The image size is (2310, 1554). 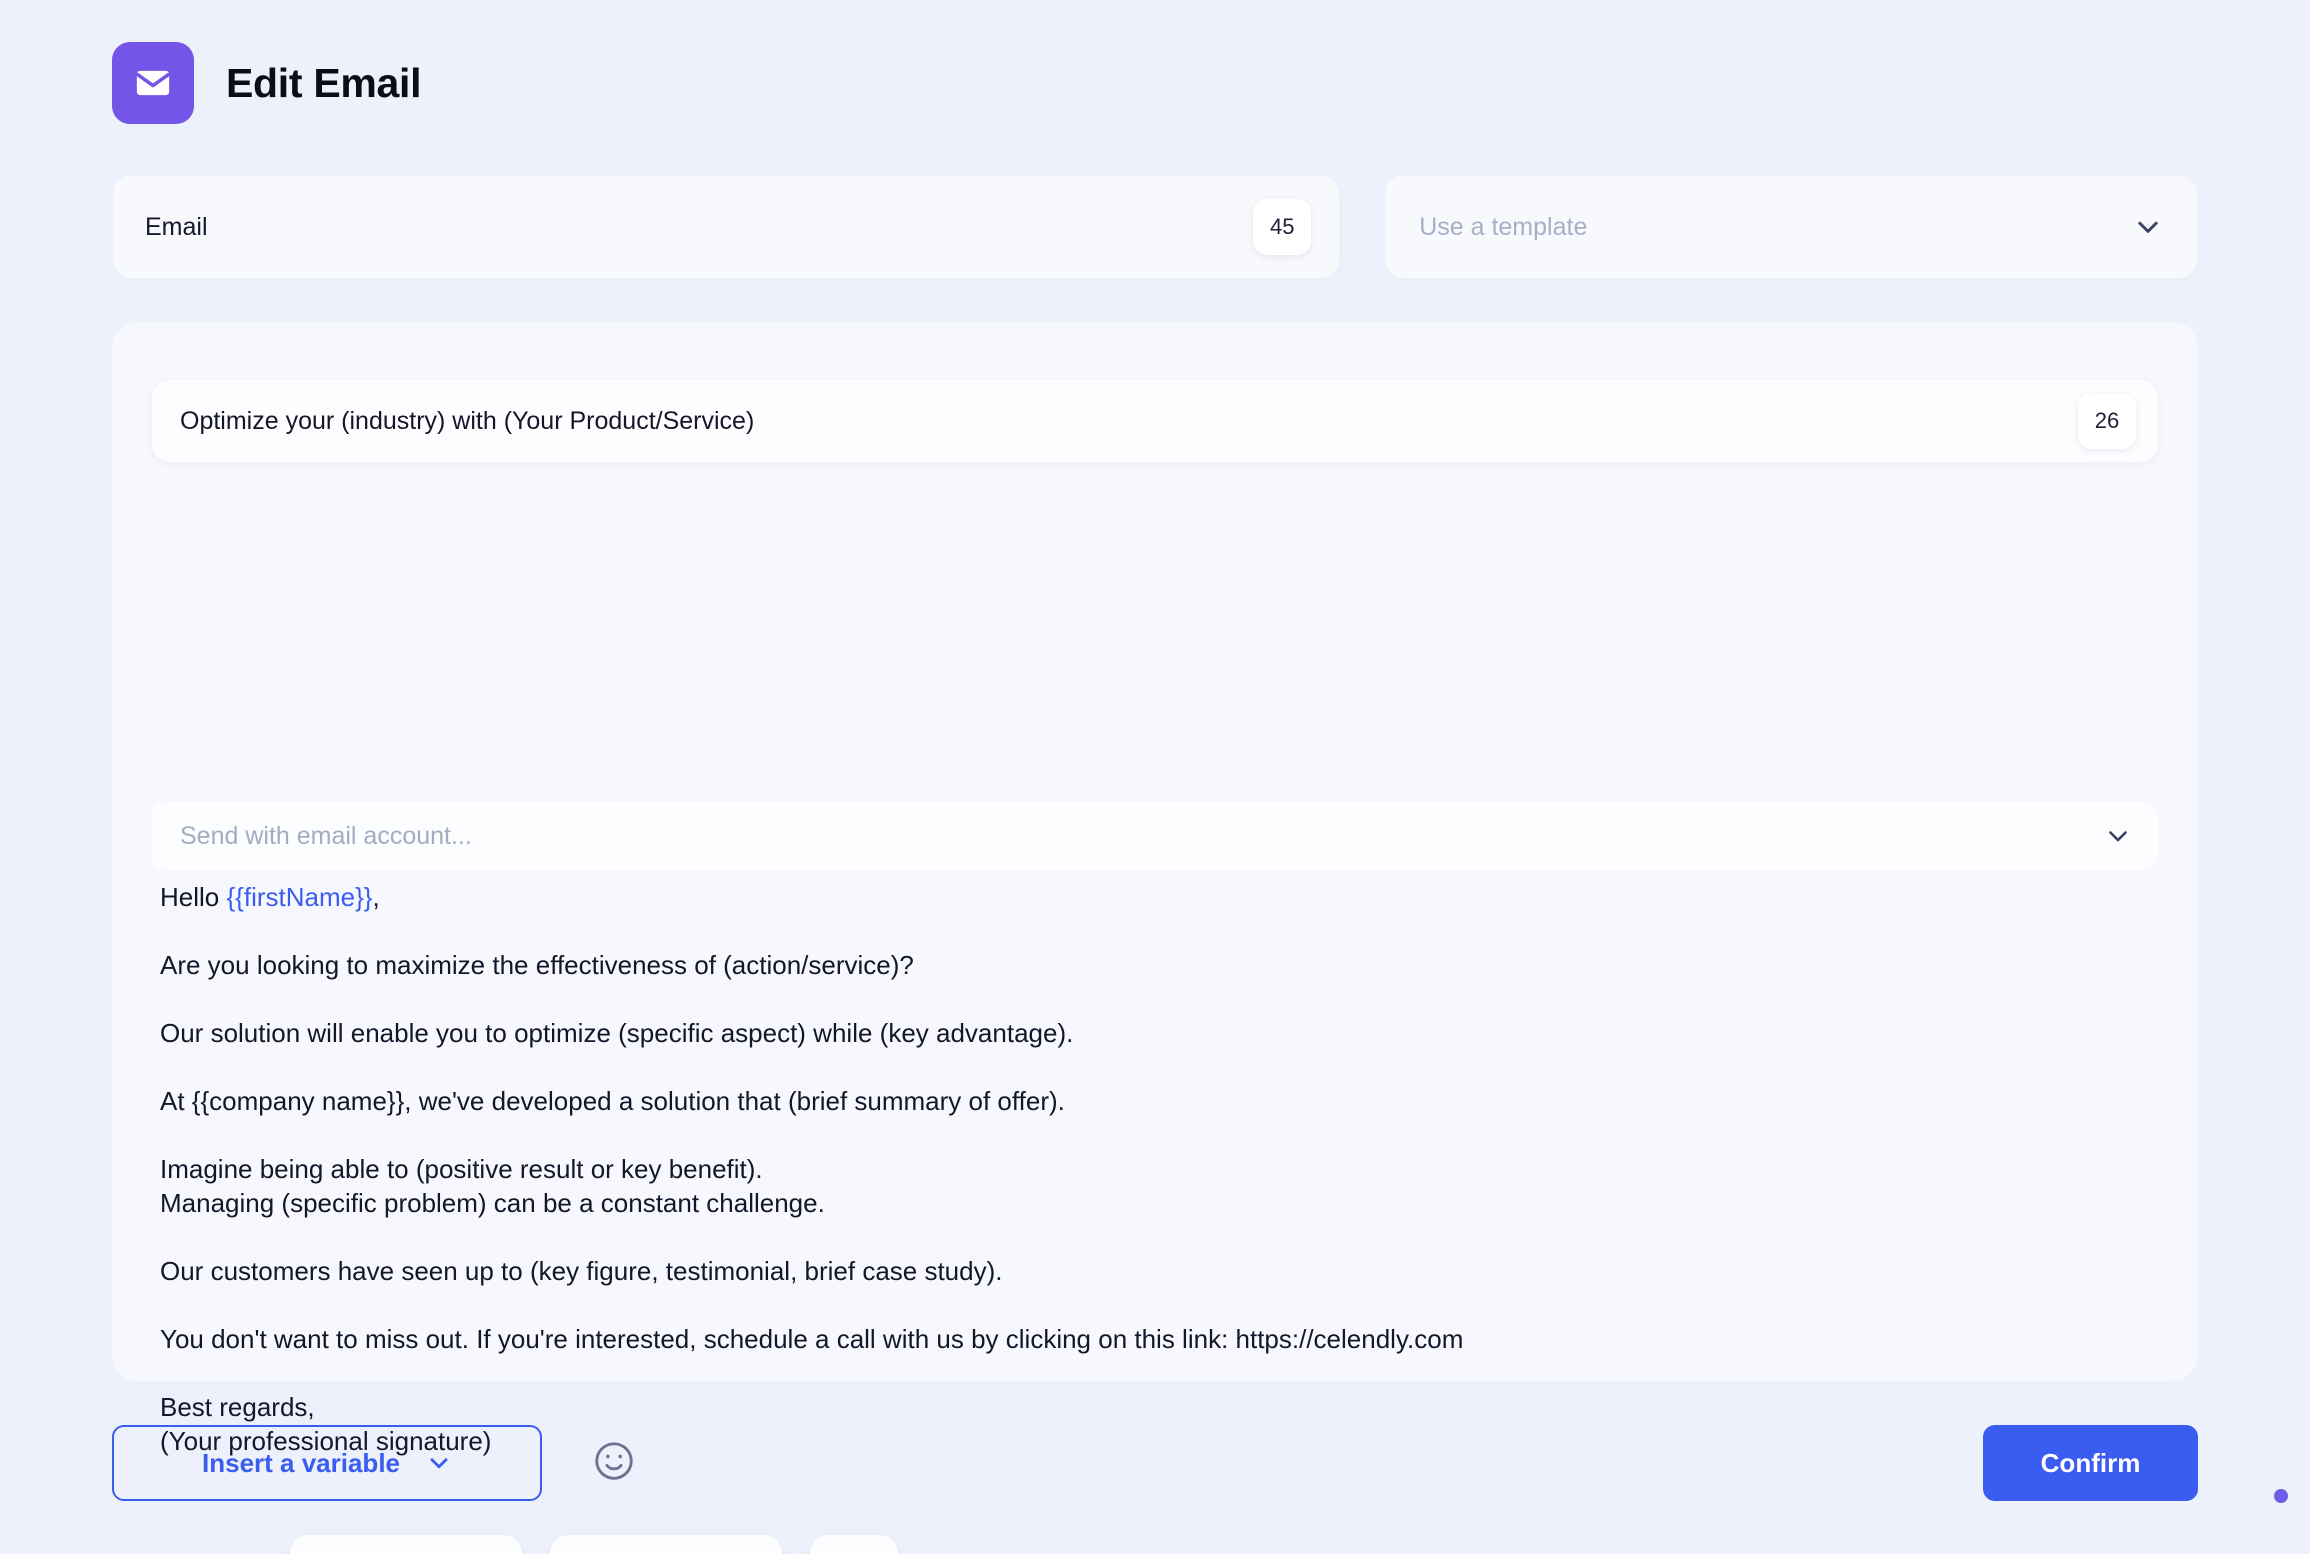 What do you see at coordinates (1791, 227) in the screenshot?
I see `template-select: Use a template` at bounding box center [1791, 227].